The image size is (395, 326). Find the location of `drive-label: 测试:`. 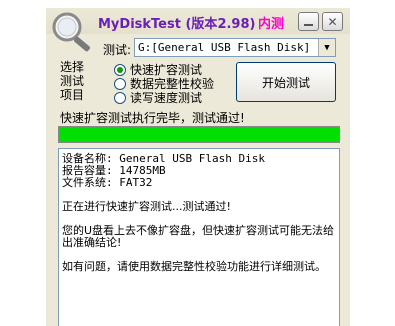

drive-label: 测试: is located at coordinates (117, 50).